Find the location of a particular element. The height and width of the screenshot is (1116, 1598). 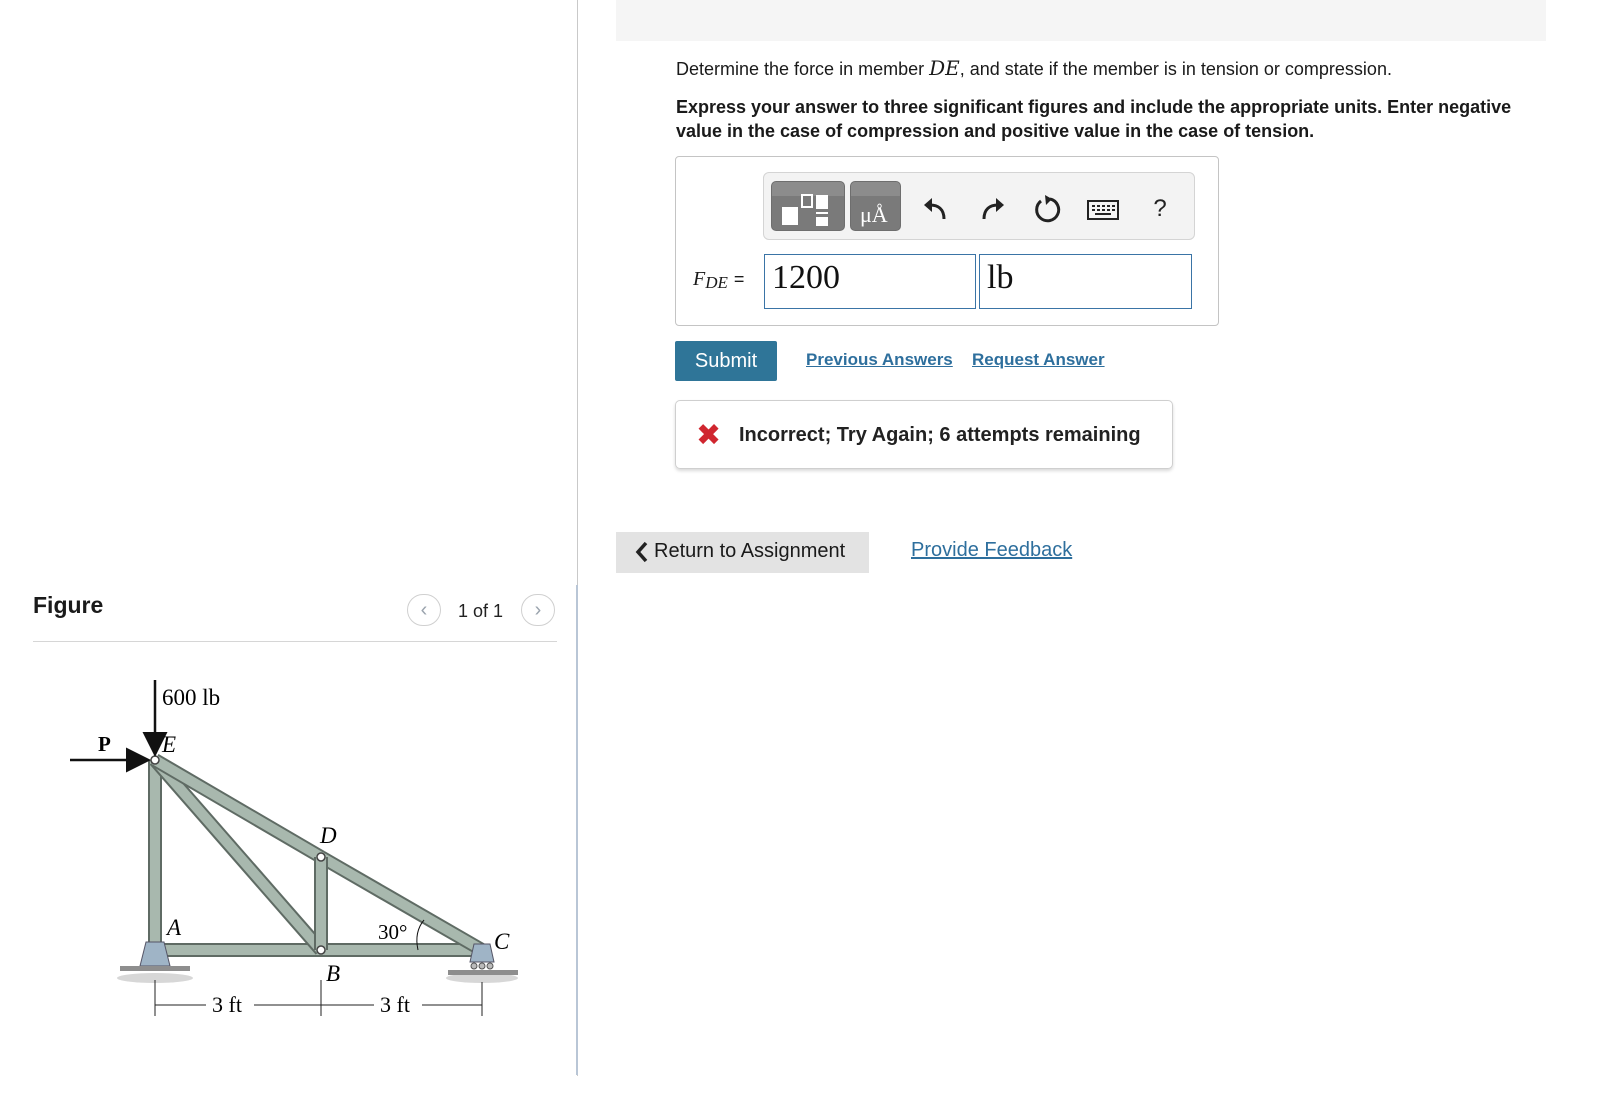

figure-next-button: › is located at coordinates (538, 610).